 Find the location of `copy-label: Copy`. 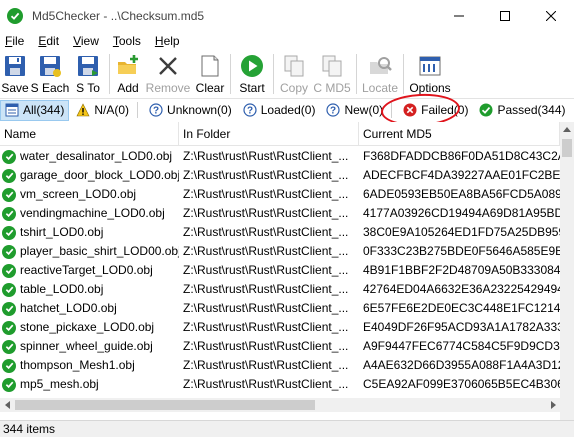

copy-label: Copy is located at coordinates (293, 88).